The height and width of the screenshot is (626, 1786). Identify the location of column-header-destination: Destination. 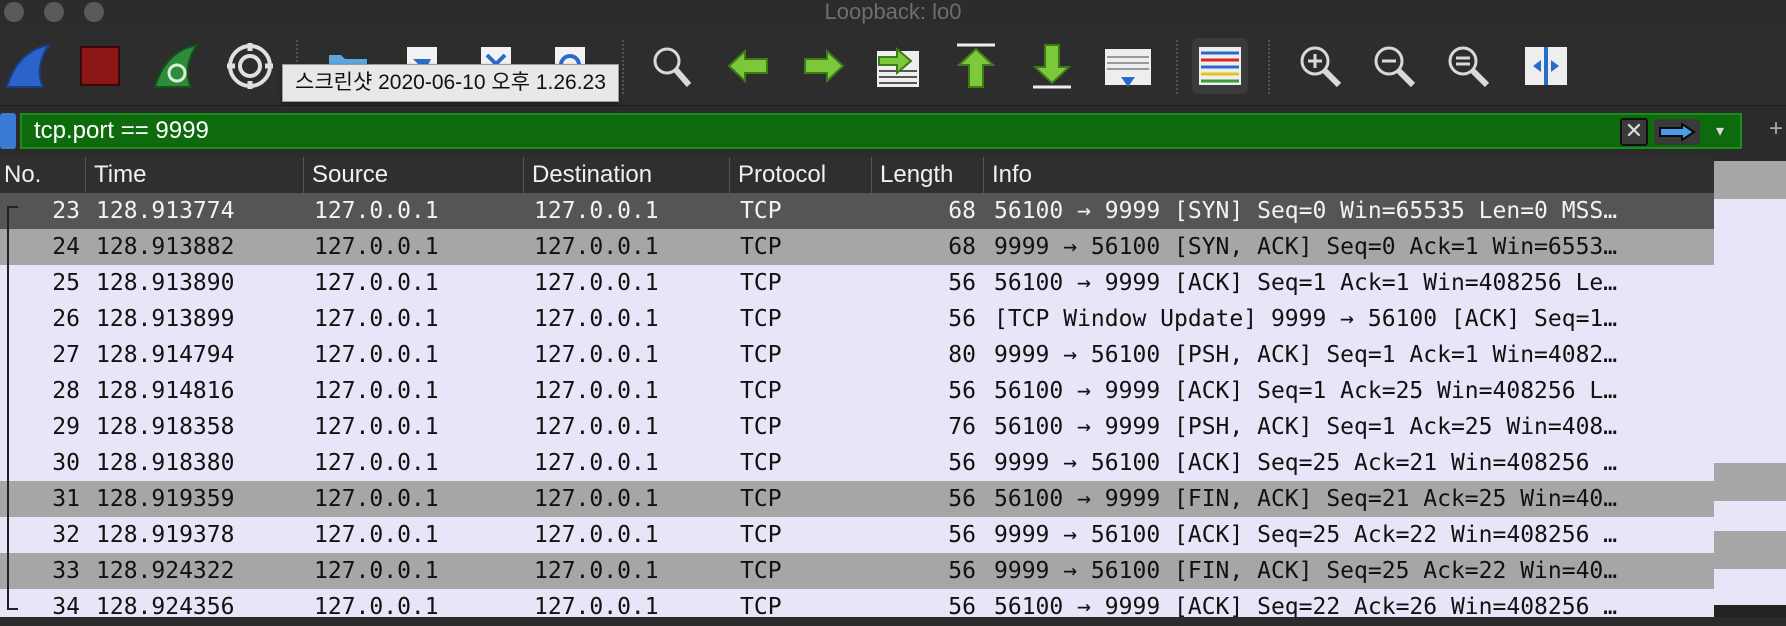
(629, 175).